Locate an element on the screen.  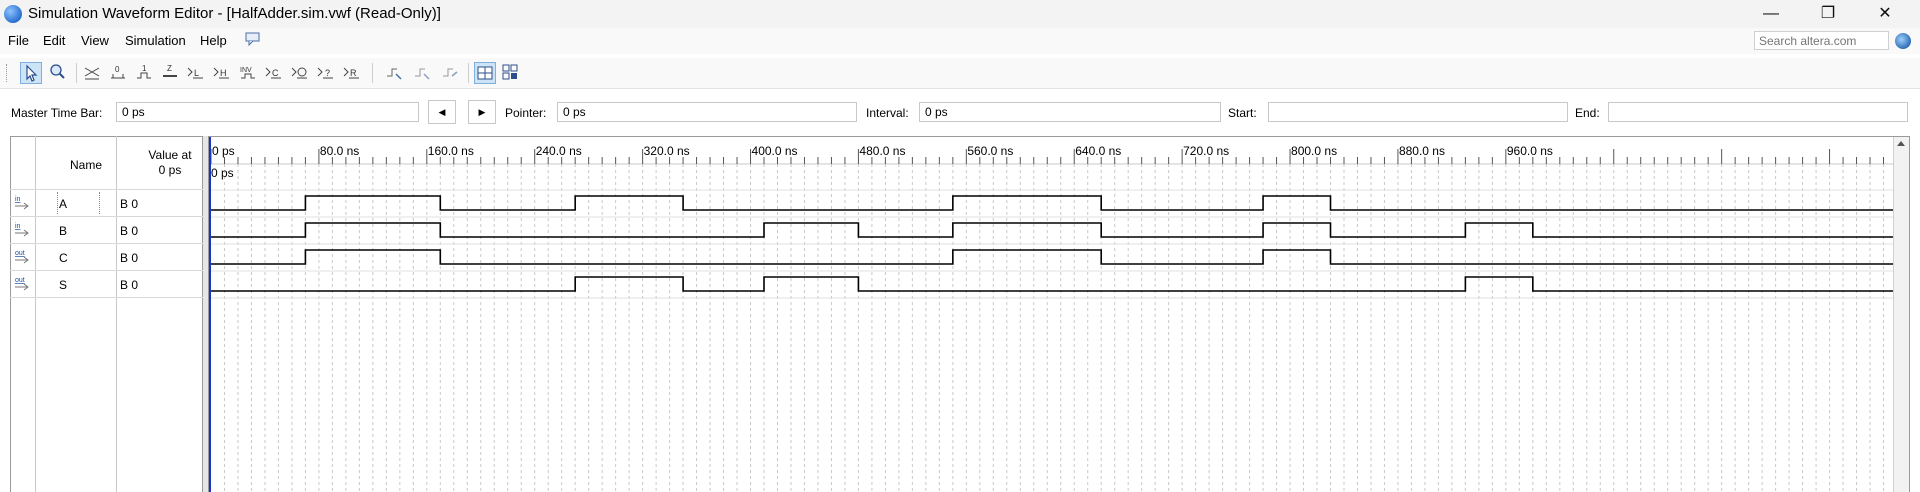
start-field is located at coordinates (1418, 112).